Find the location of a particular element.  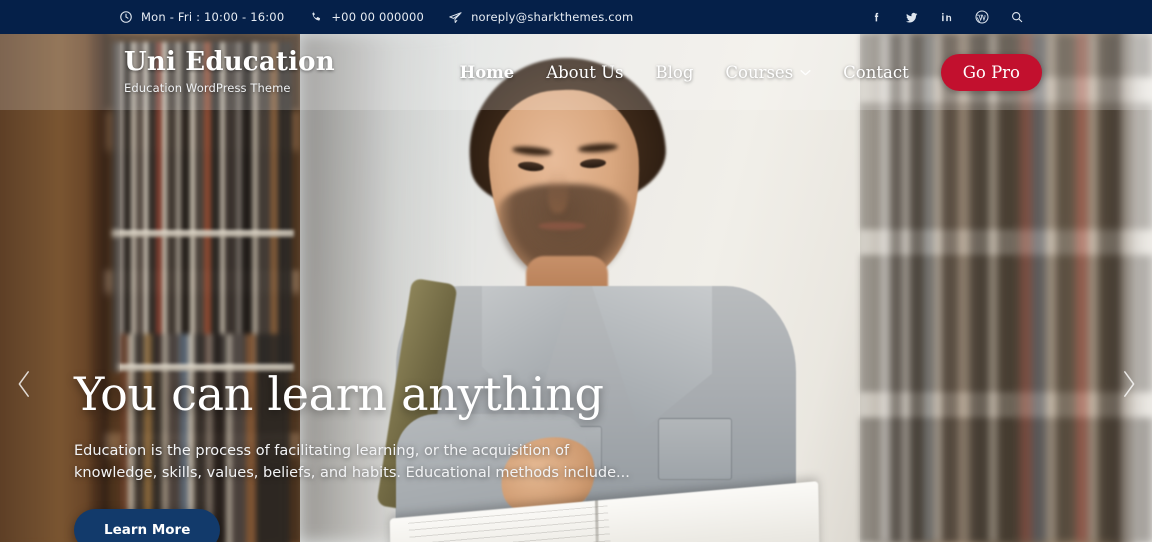

facebook-icon is located at coordinates (876, 17).